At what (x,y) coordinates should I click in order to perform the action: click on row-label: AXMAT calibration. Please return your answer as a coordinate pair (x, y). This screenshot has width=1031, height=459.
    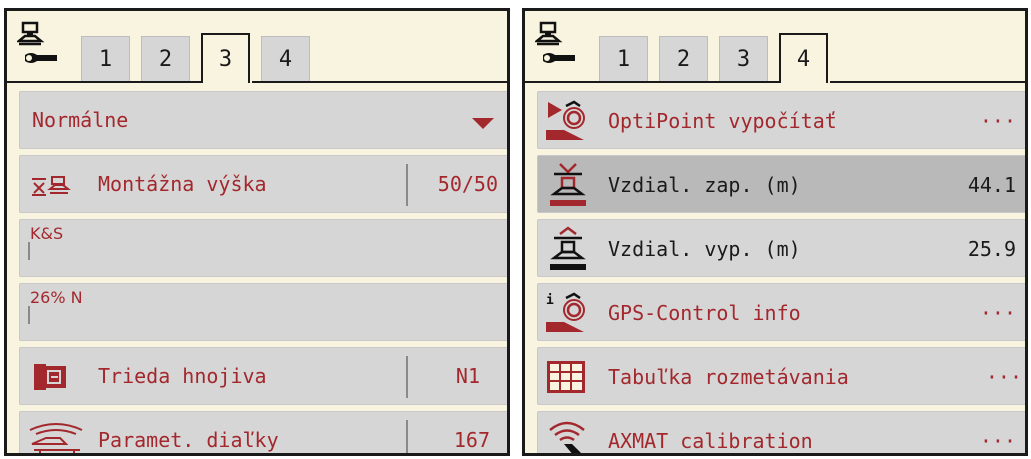
    Looking at the image, I should click on (710, 441).